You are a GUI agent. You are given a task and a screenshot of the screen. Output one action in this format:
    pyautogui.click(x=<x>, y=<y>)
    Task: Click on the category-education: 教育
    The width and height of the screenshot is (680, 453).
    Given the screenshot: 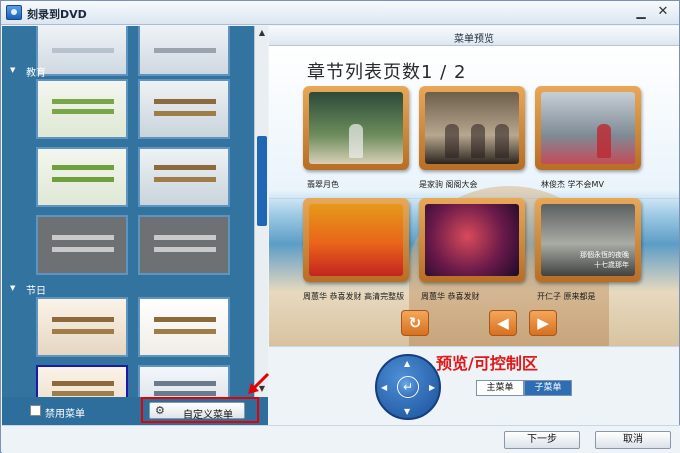 What is the action you would take?
    pyautogui.click(x=36, y=71)
    